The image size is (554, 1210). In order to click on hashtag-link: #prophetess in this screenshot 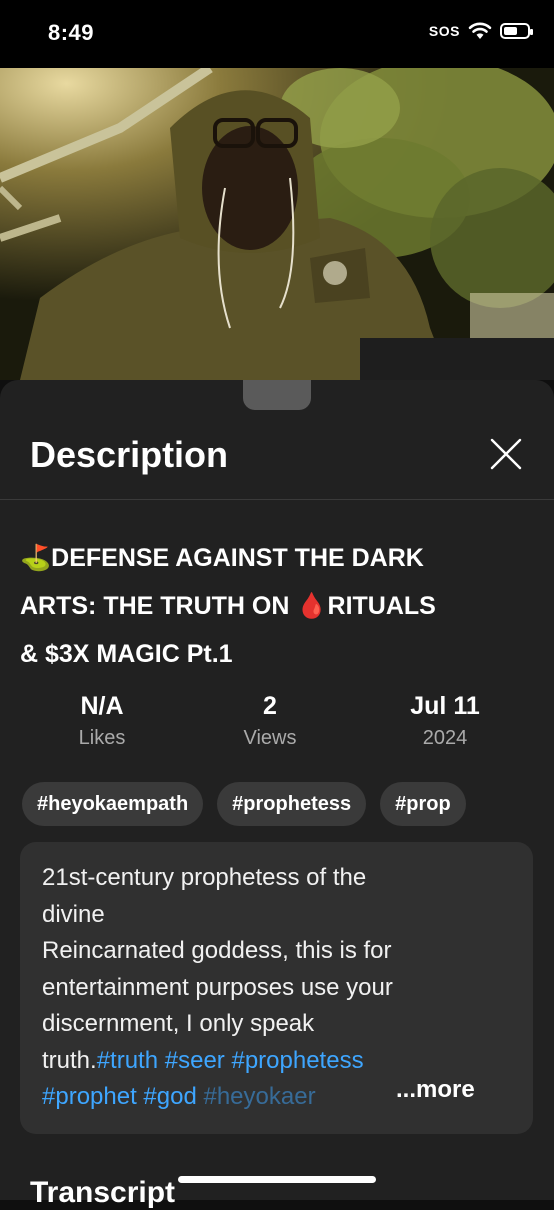, I will do `click(297, 1060)`.